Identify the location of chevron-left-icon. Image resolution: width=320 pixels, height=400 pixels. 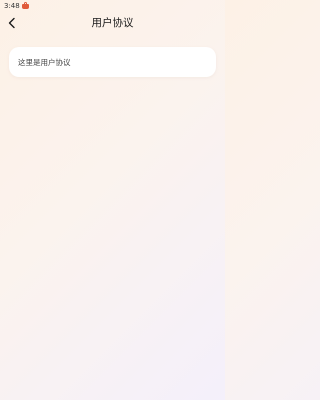
(11, 23).